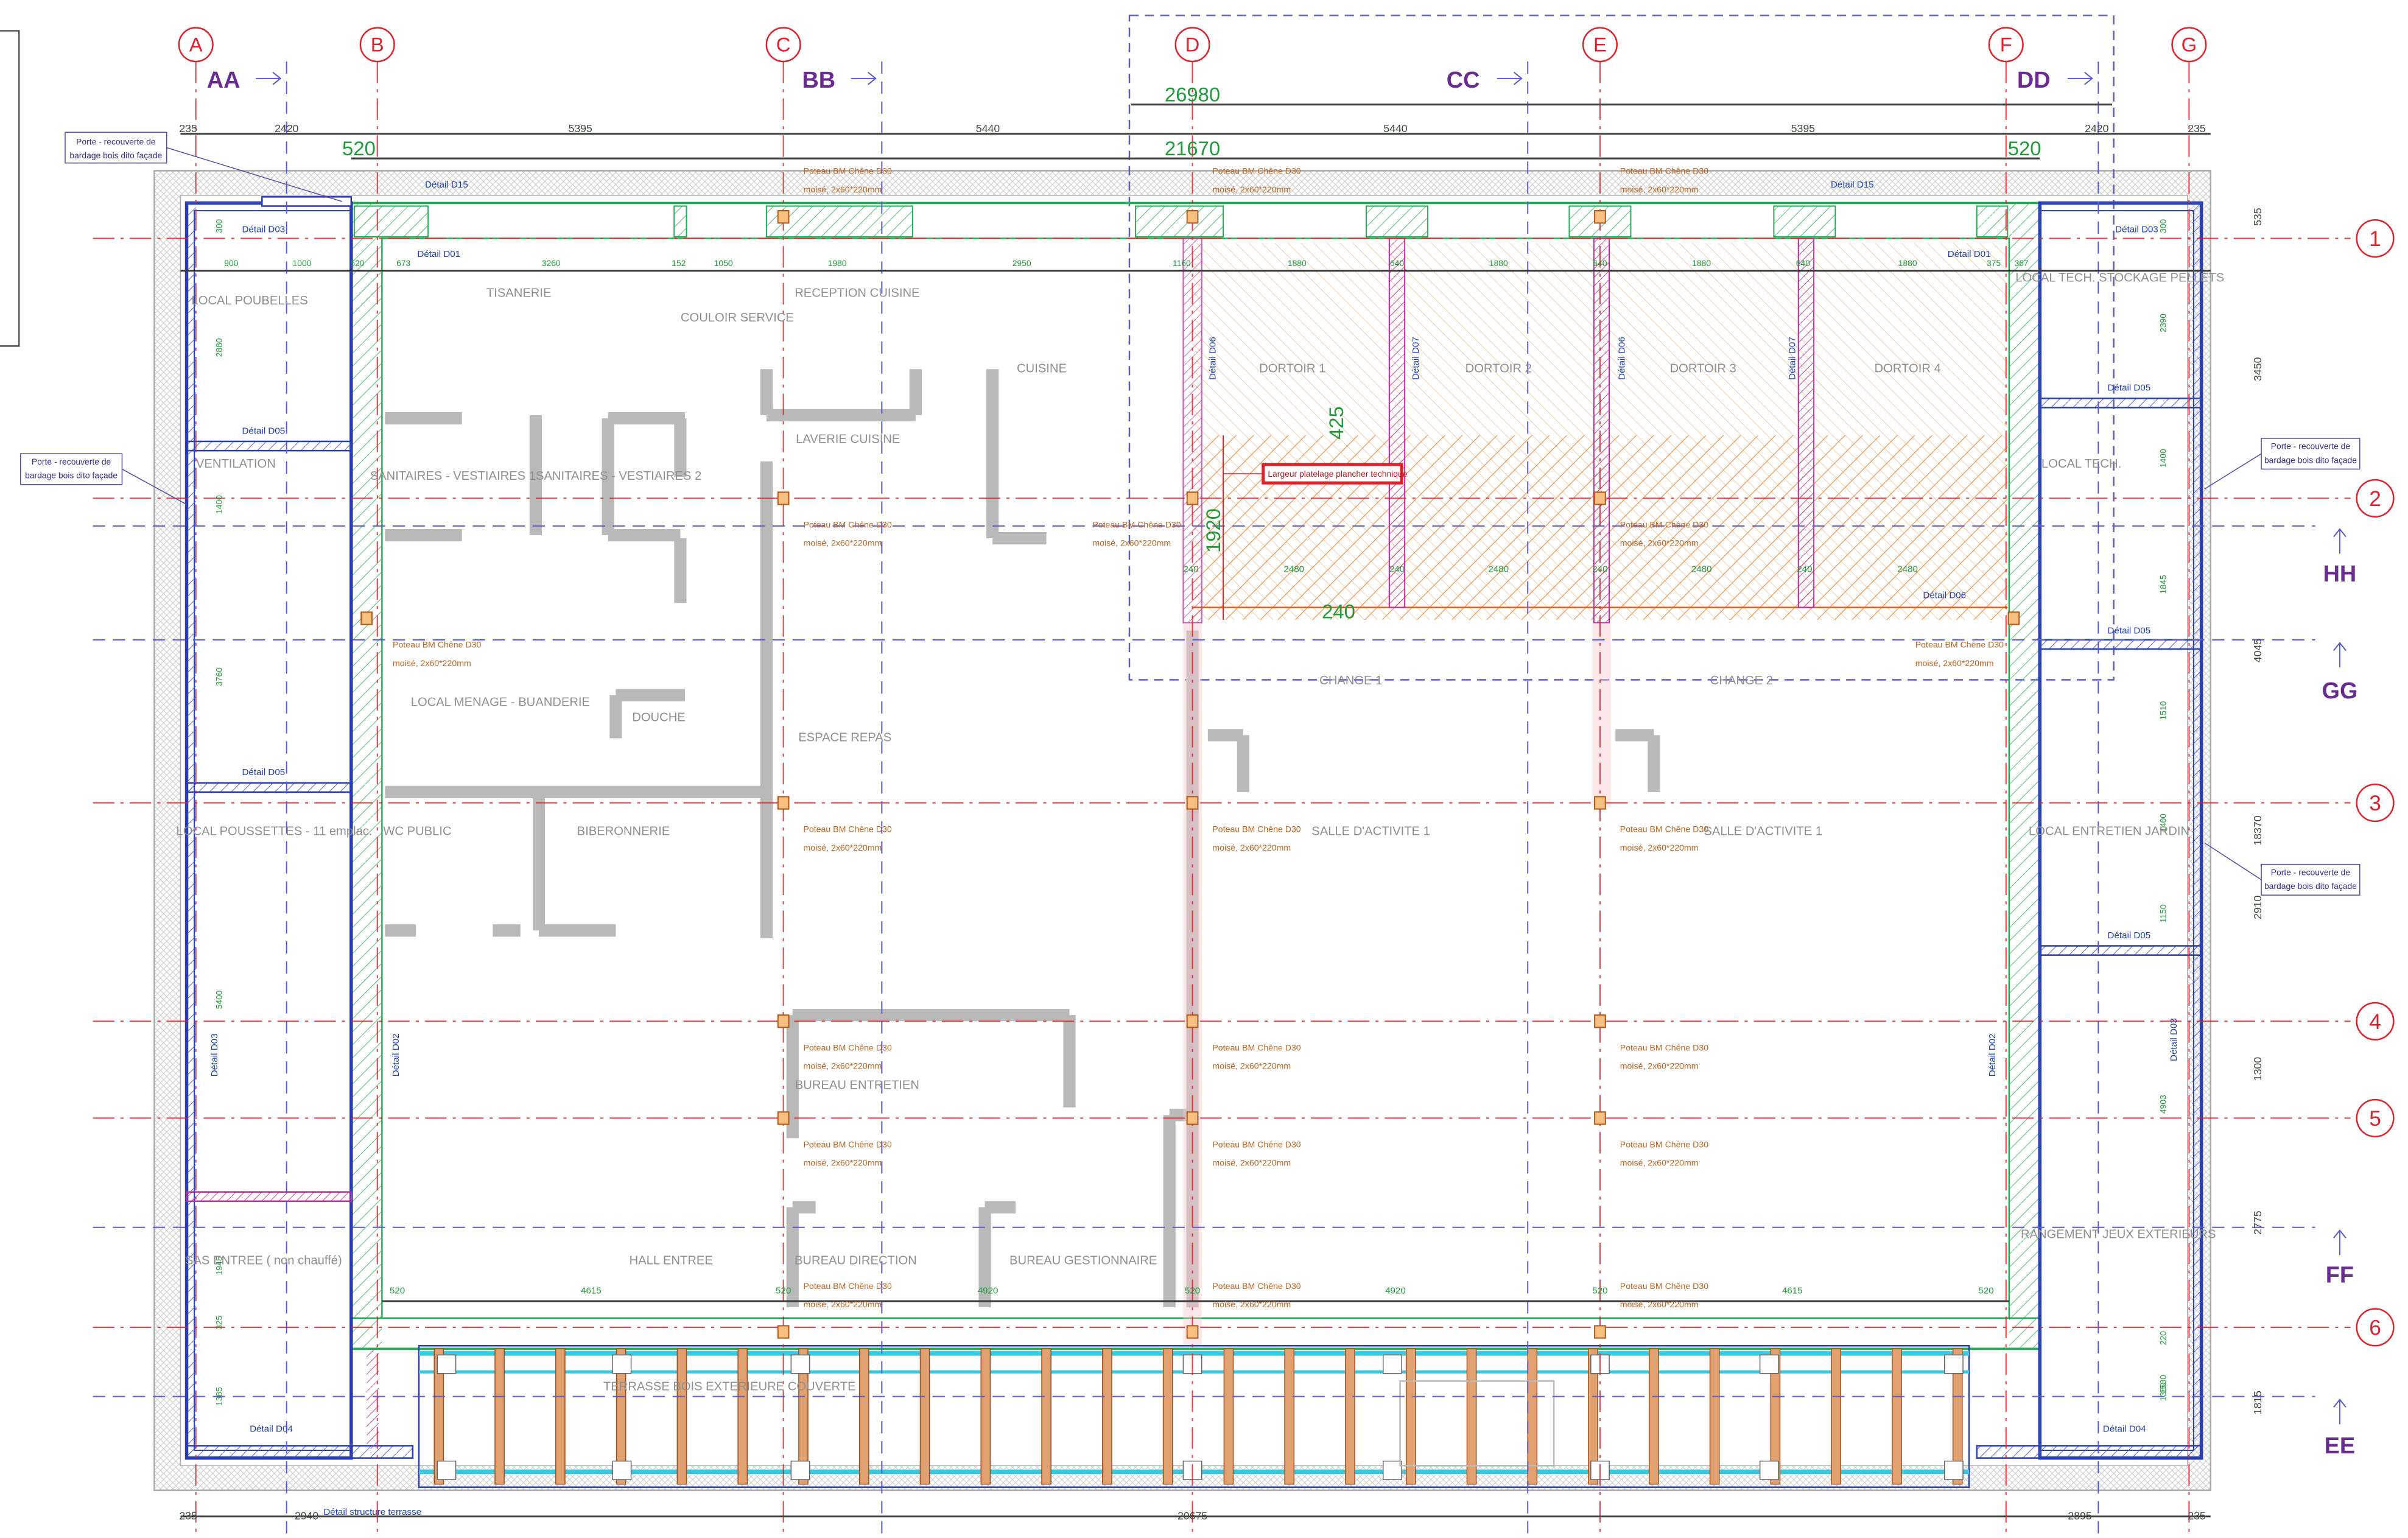 The height and width of the screenshot is (1538, 2408). Describe the element at coordinates (1992, 1054) in the screenshot. I see `detail-d02-right: Détail D02` at that location.